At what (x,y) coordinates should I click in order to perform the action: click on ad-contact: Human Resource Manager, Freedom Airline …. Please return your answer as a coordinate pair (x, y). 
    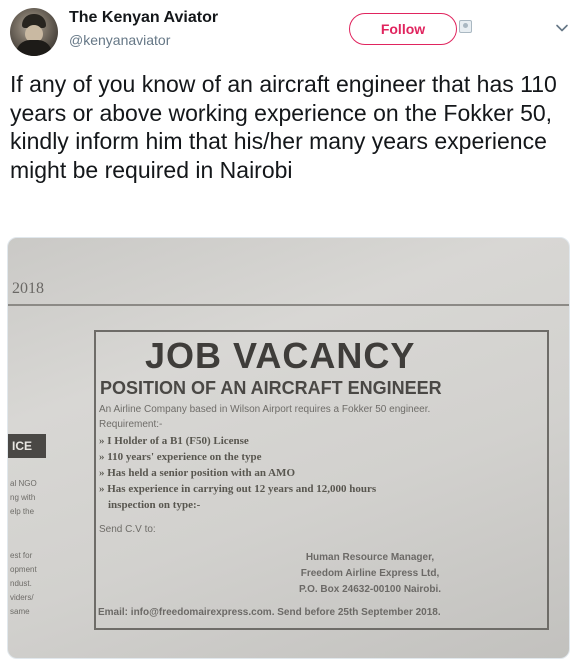
    Looking at the image, I should click on (370, 576).